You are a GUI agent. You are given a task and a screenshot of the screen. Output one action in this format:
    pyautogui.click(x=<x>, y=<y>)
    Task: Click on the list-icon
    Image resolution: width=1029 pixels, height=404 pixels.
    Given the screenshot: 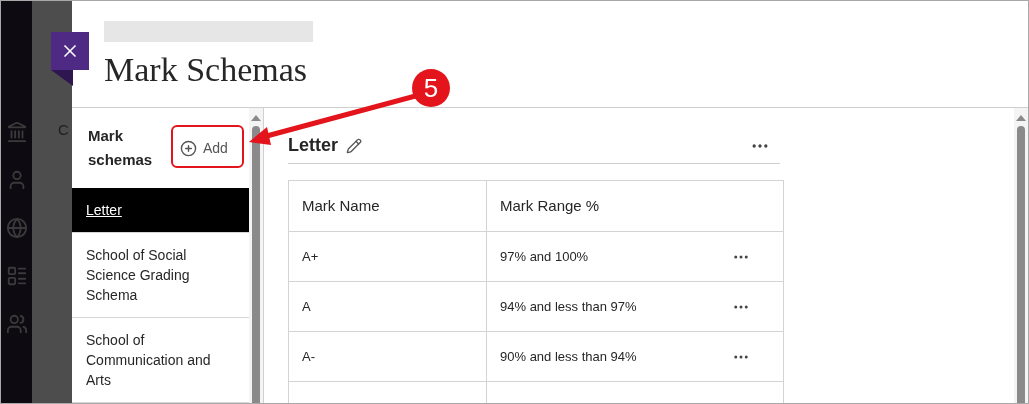 What is the action you would take?
    pyautogui.click(x=16, y=276)
    